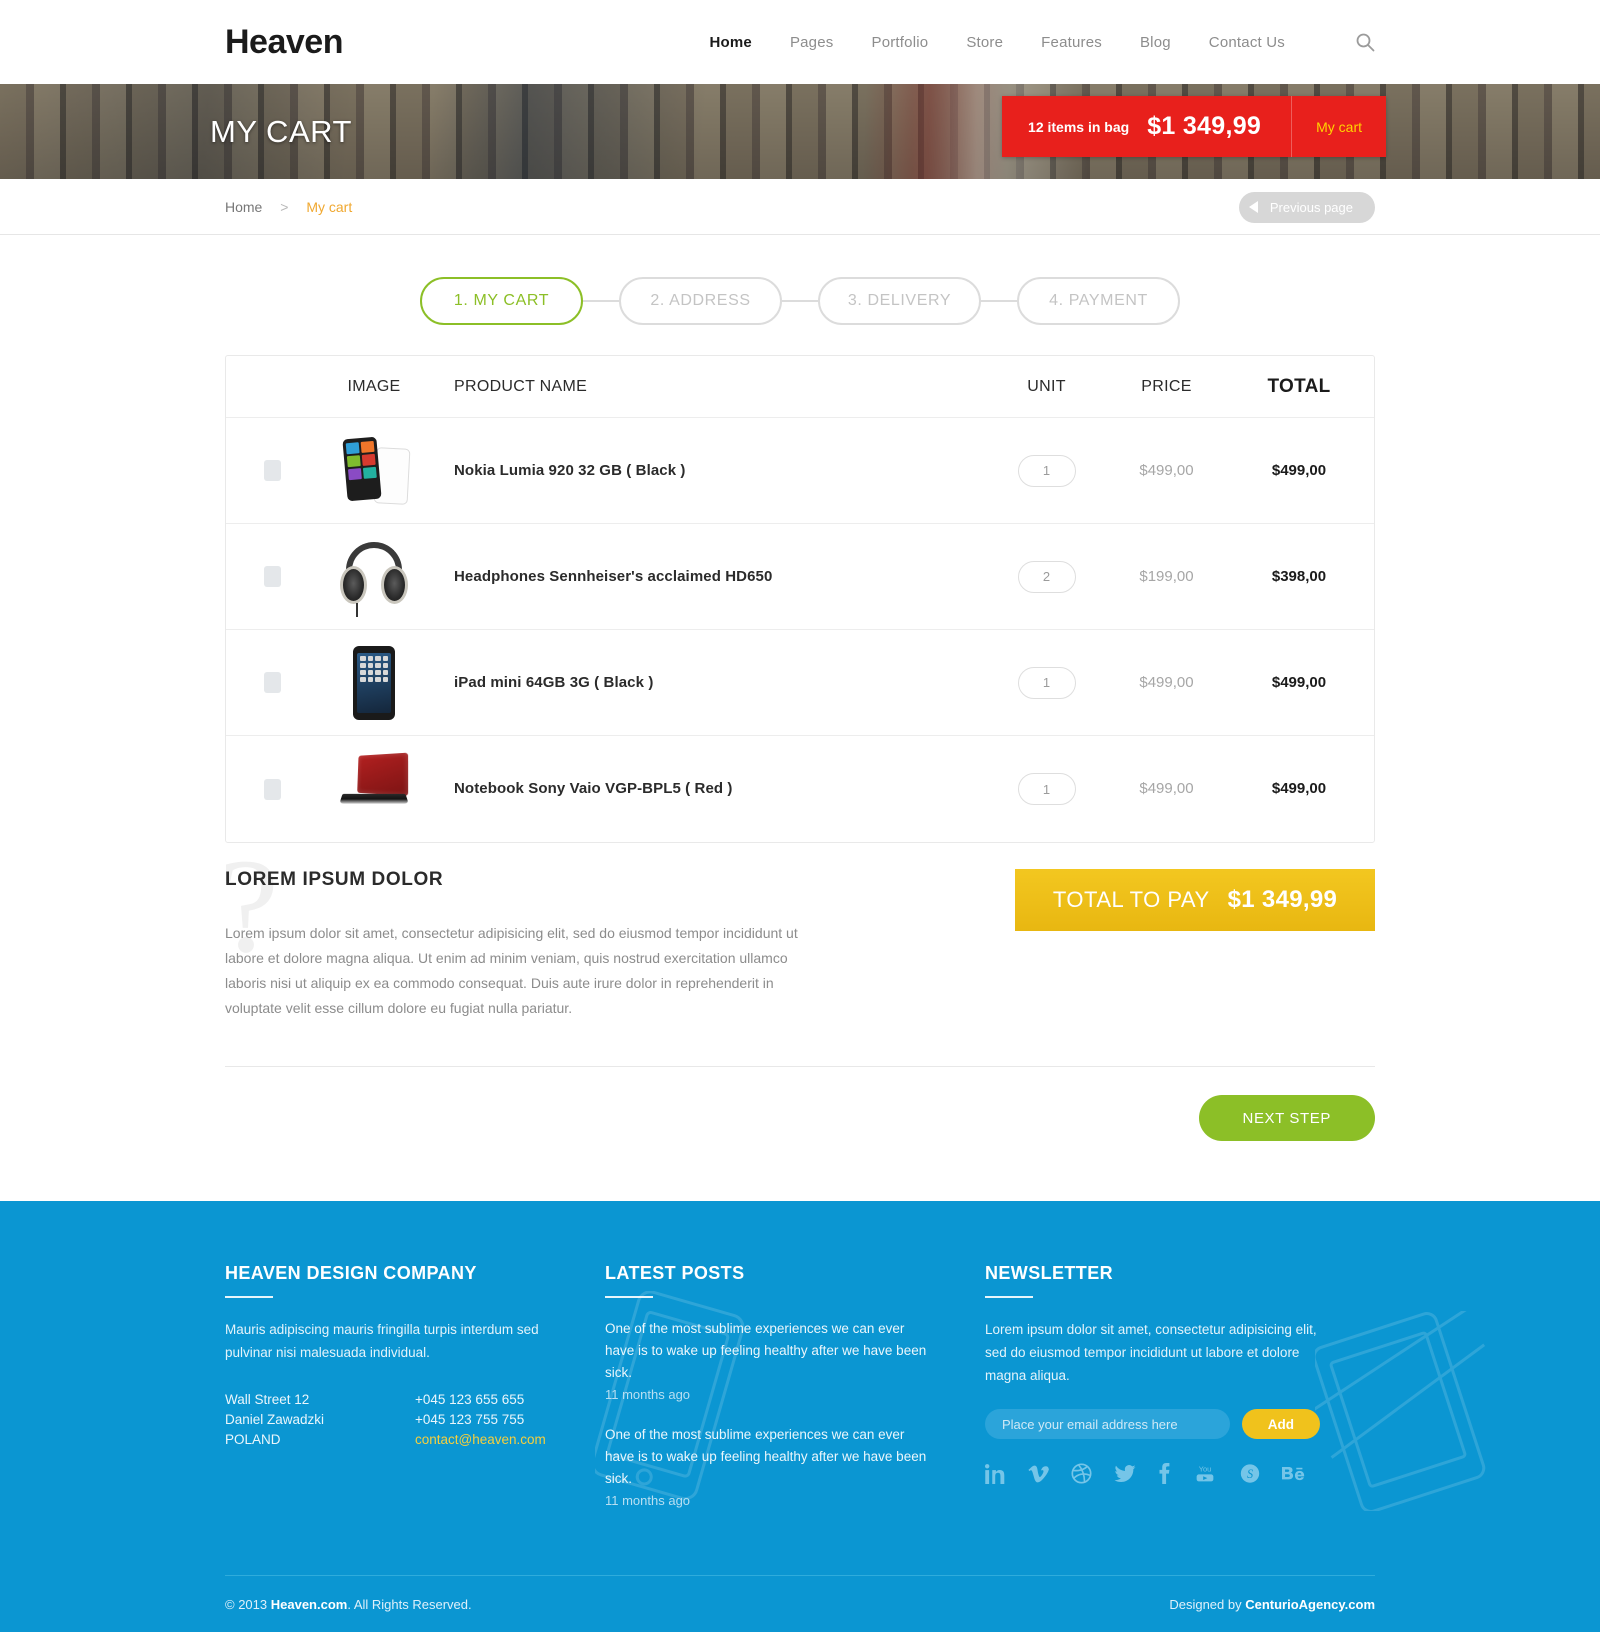 The height and width of the screenshot is (1632, 1600). I want to click on nav-item-store: Store, so click(984, 42).